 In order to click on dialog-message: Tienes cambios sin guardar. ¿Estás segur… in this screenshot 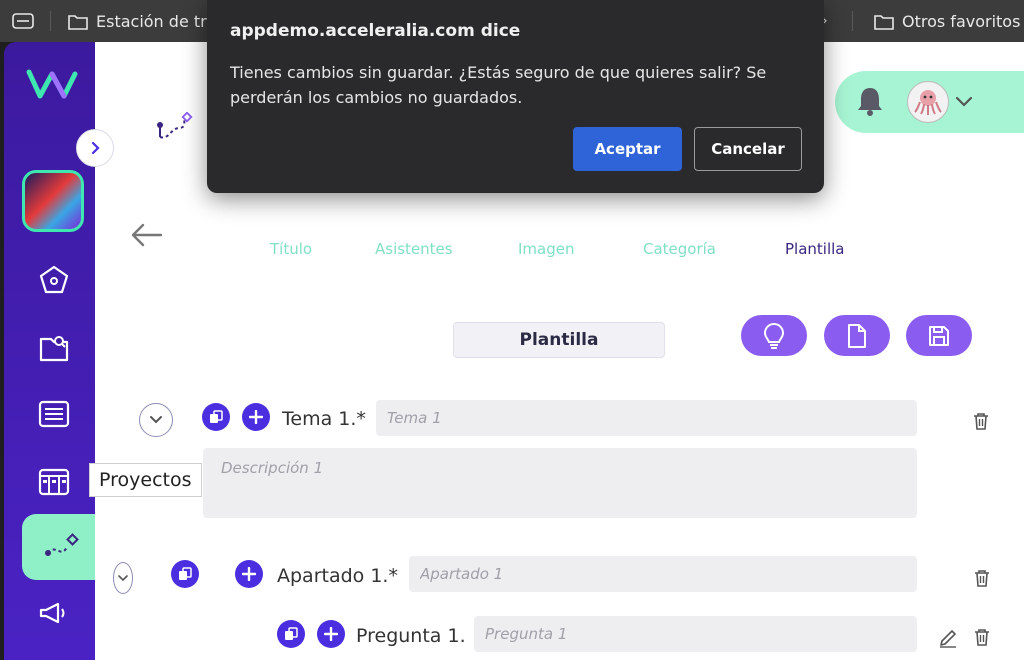, I will do `click(498, 85)`.